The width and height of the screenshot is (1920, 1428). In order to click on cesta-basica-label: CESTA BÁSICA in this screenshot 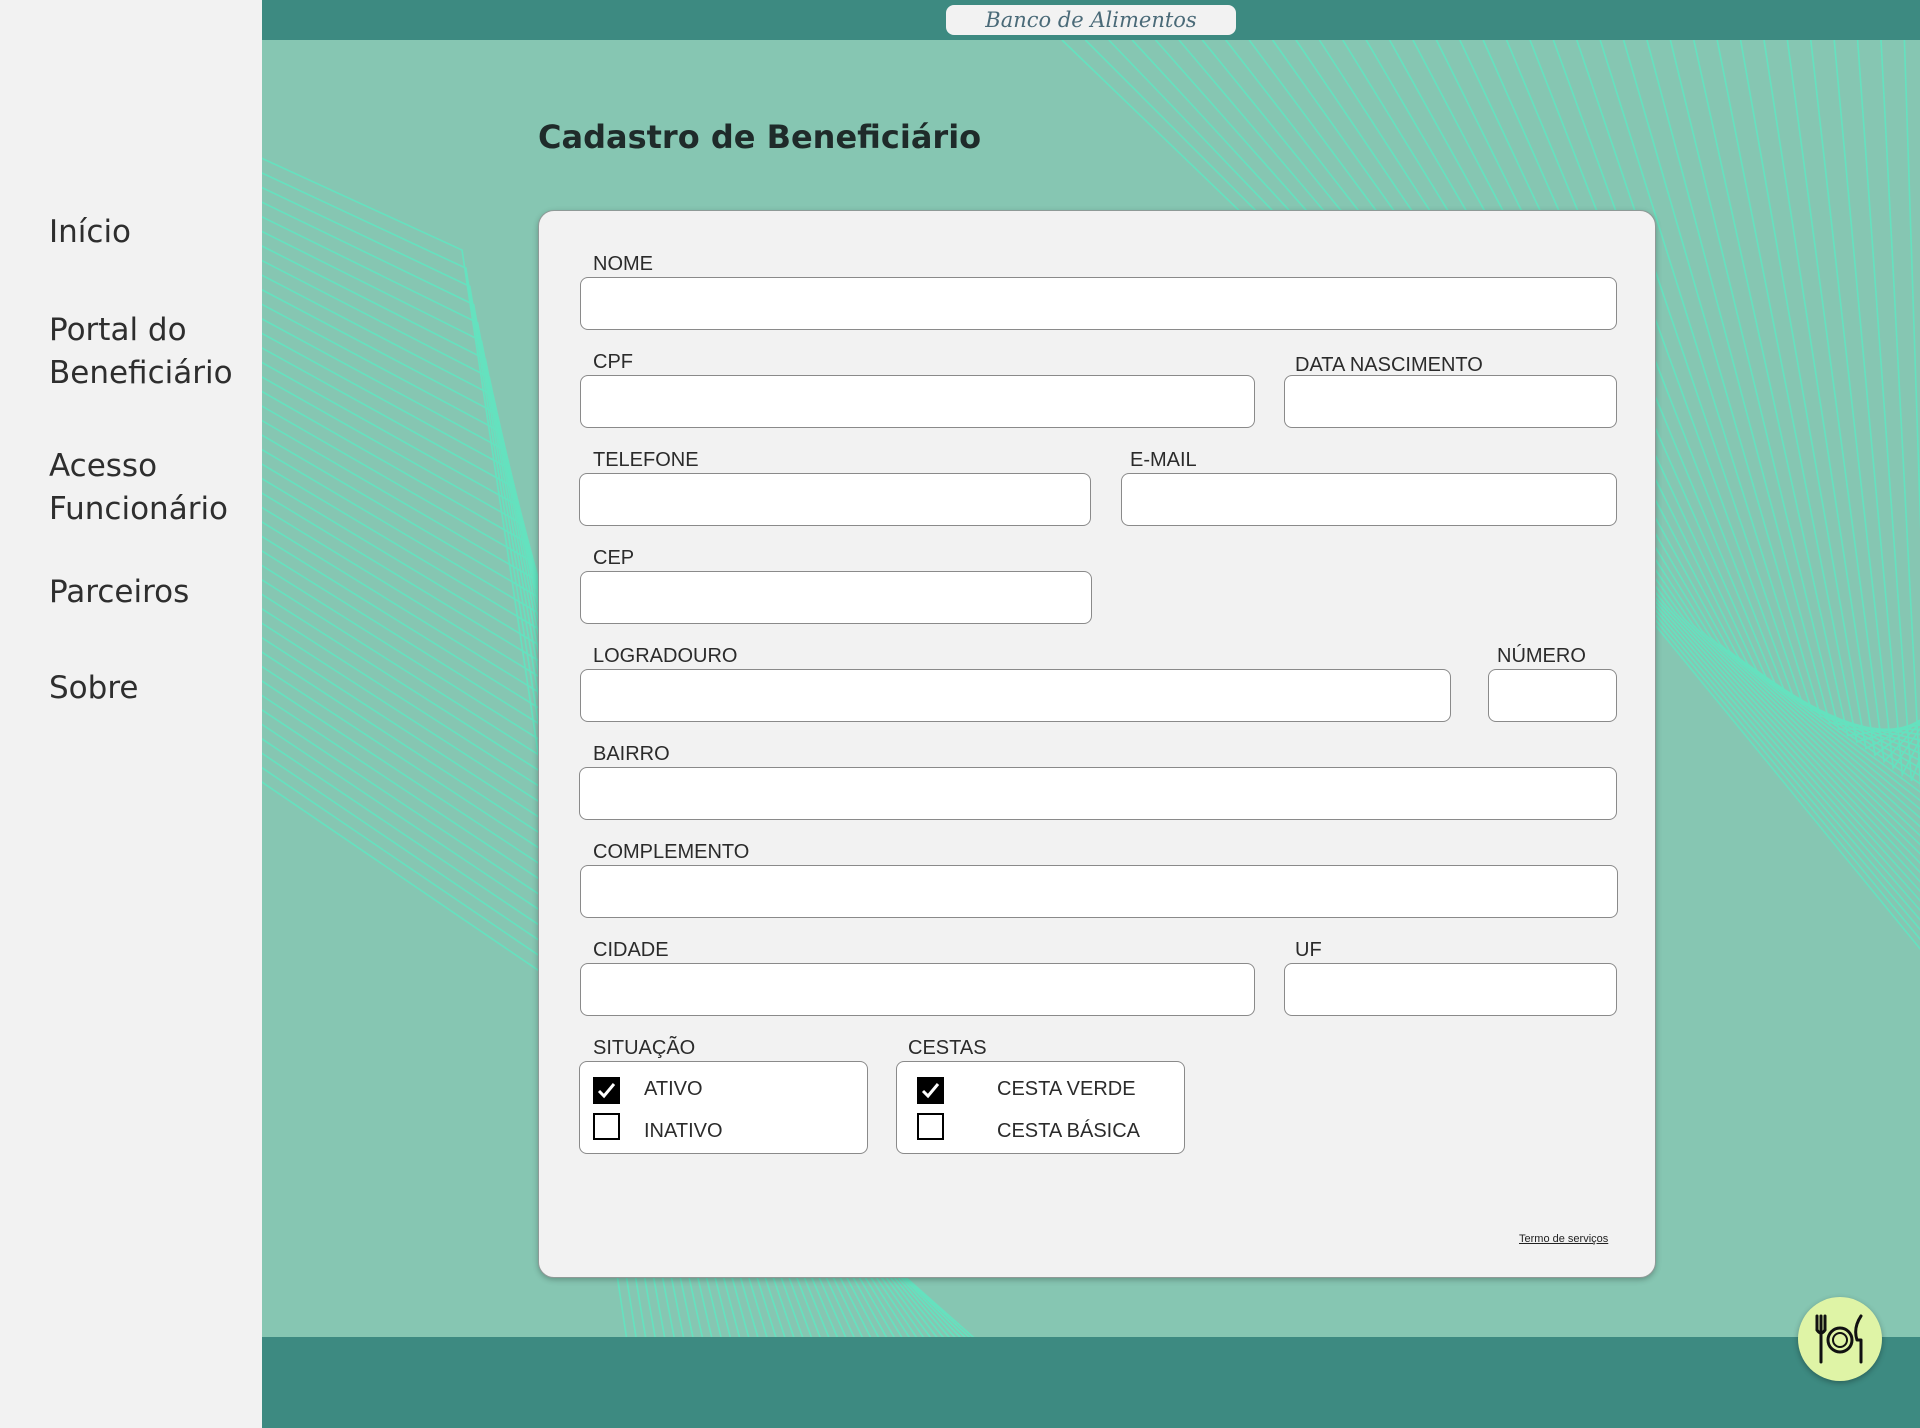, I will do `click(1069, 1131)`.